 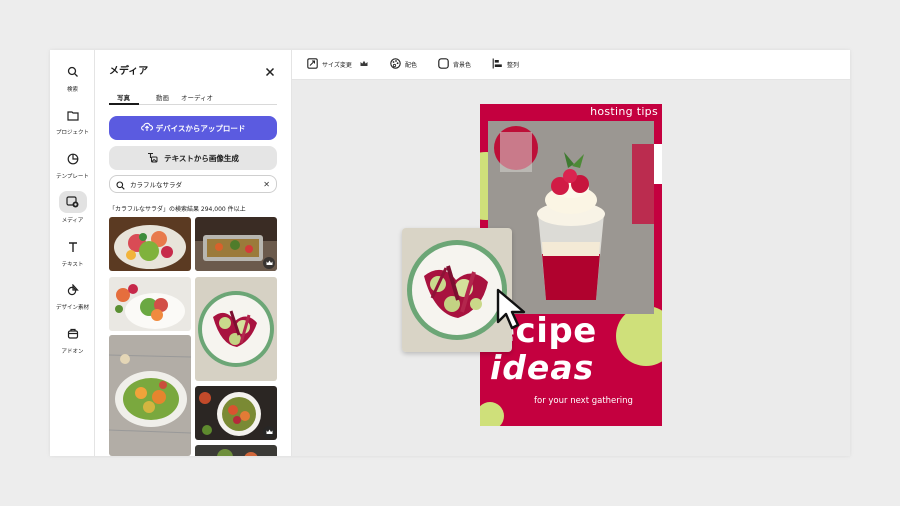 I want to click on rail-item-addons: アドオン, so click(x=72, y=339).